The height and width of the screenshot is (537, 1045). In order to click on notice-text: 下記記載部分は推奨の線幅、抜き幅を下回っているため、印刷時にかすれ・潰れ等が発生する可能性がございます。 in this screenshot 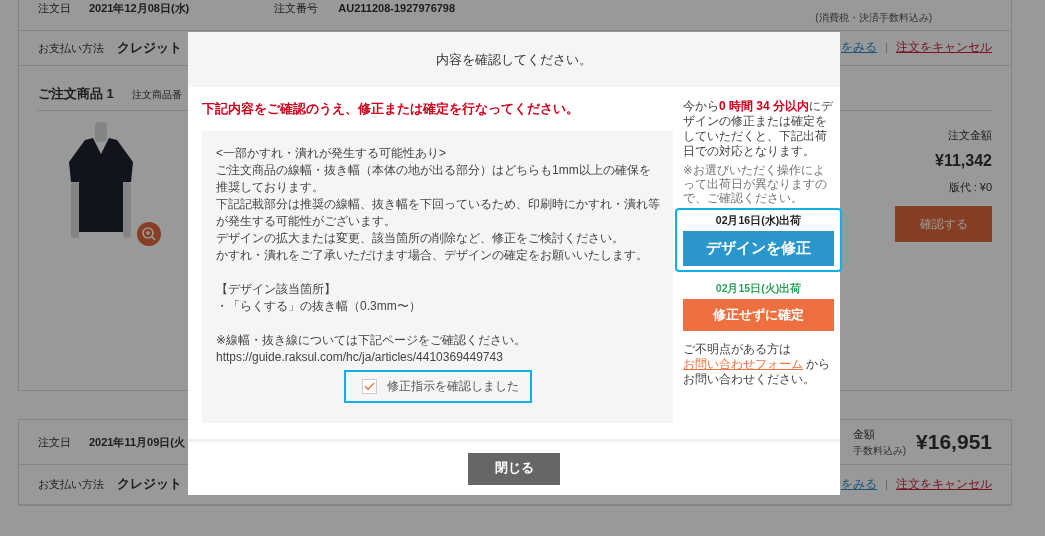, I will do `click(438, 212)`.